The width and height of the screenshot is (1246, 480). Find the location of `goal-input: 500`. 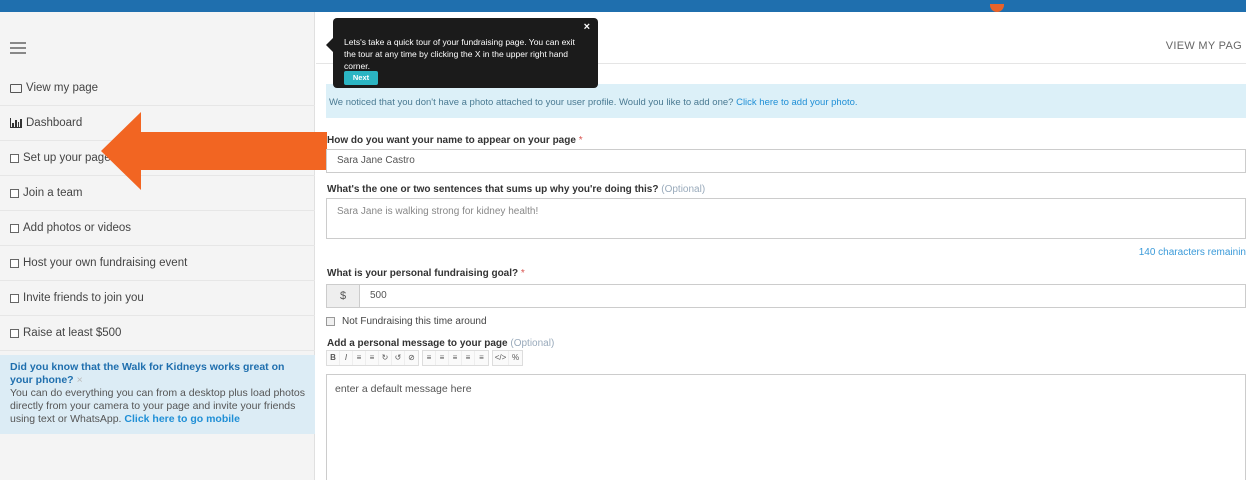

goal-input: 500 is located at coordinates (802, 296).